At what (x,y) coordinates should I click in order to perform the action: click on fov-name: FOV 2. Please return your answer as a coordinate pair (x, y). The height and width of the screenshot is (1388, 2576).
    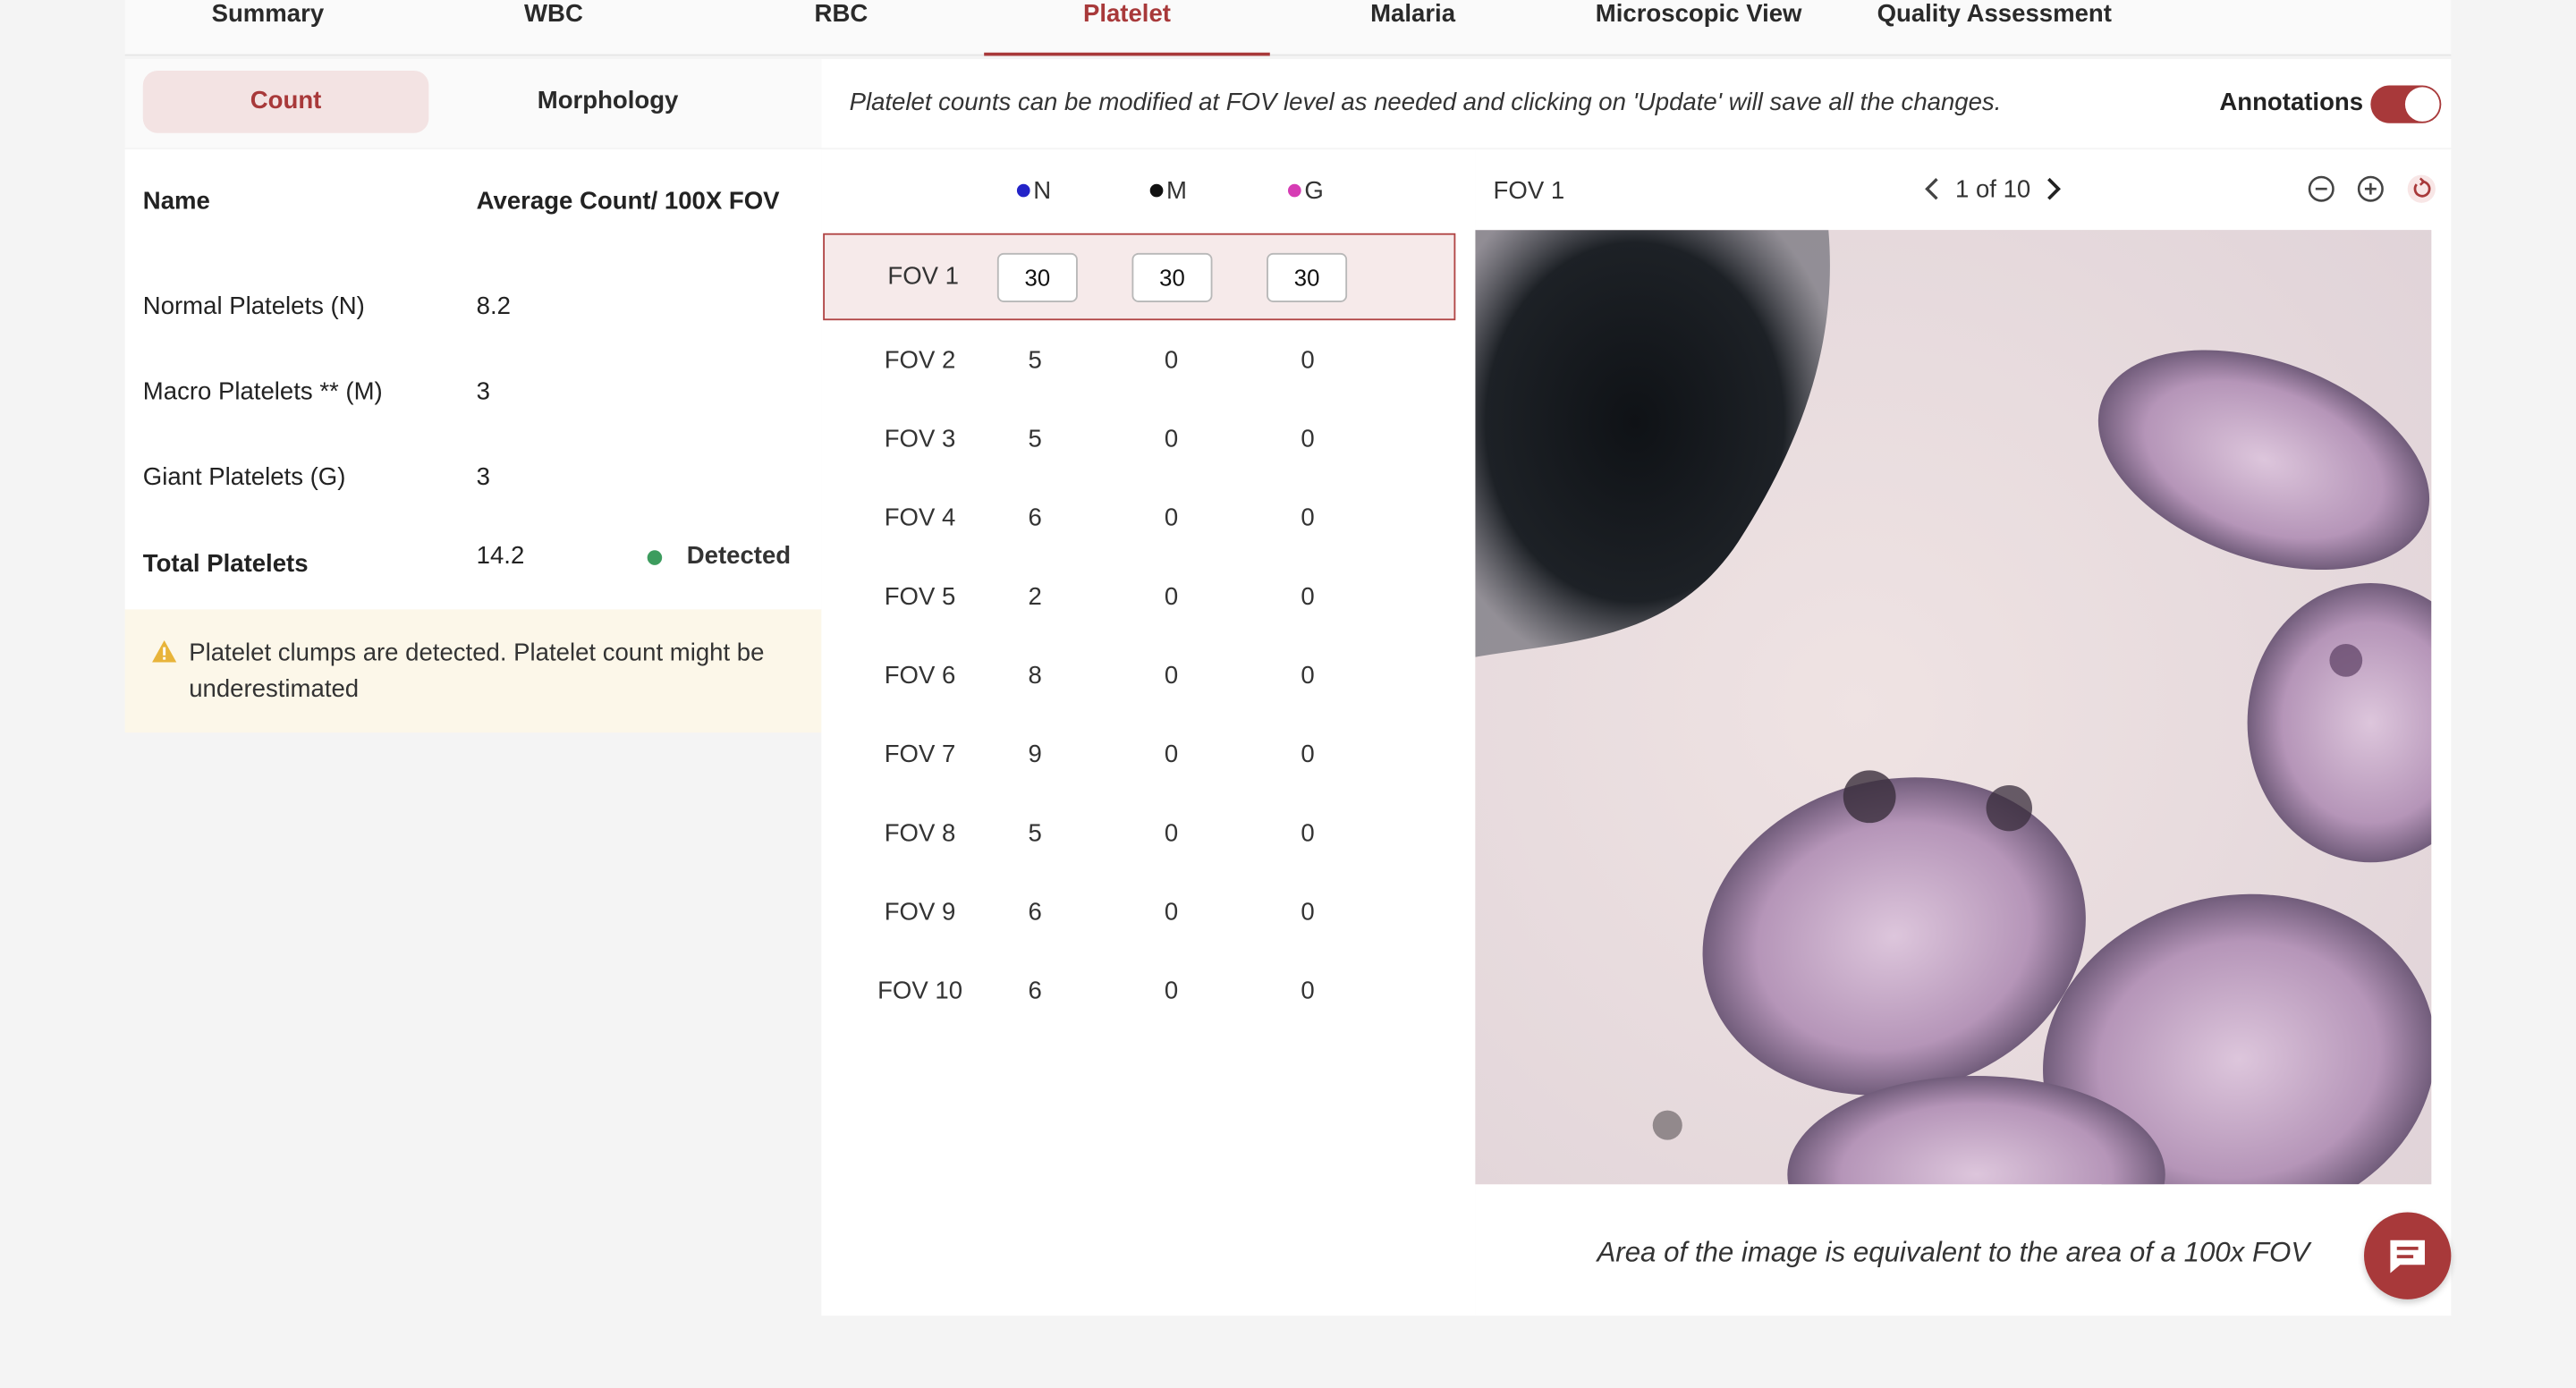
    Looking at the image, I should click on (920, 361).